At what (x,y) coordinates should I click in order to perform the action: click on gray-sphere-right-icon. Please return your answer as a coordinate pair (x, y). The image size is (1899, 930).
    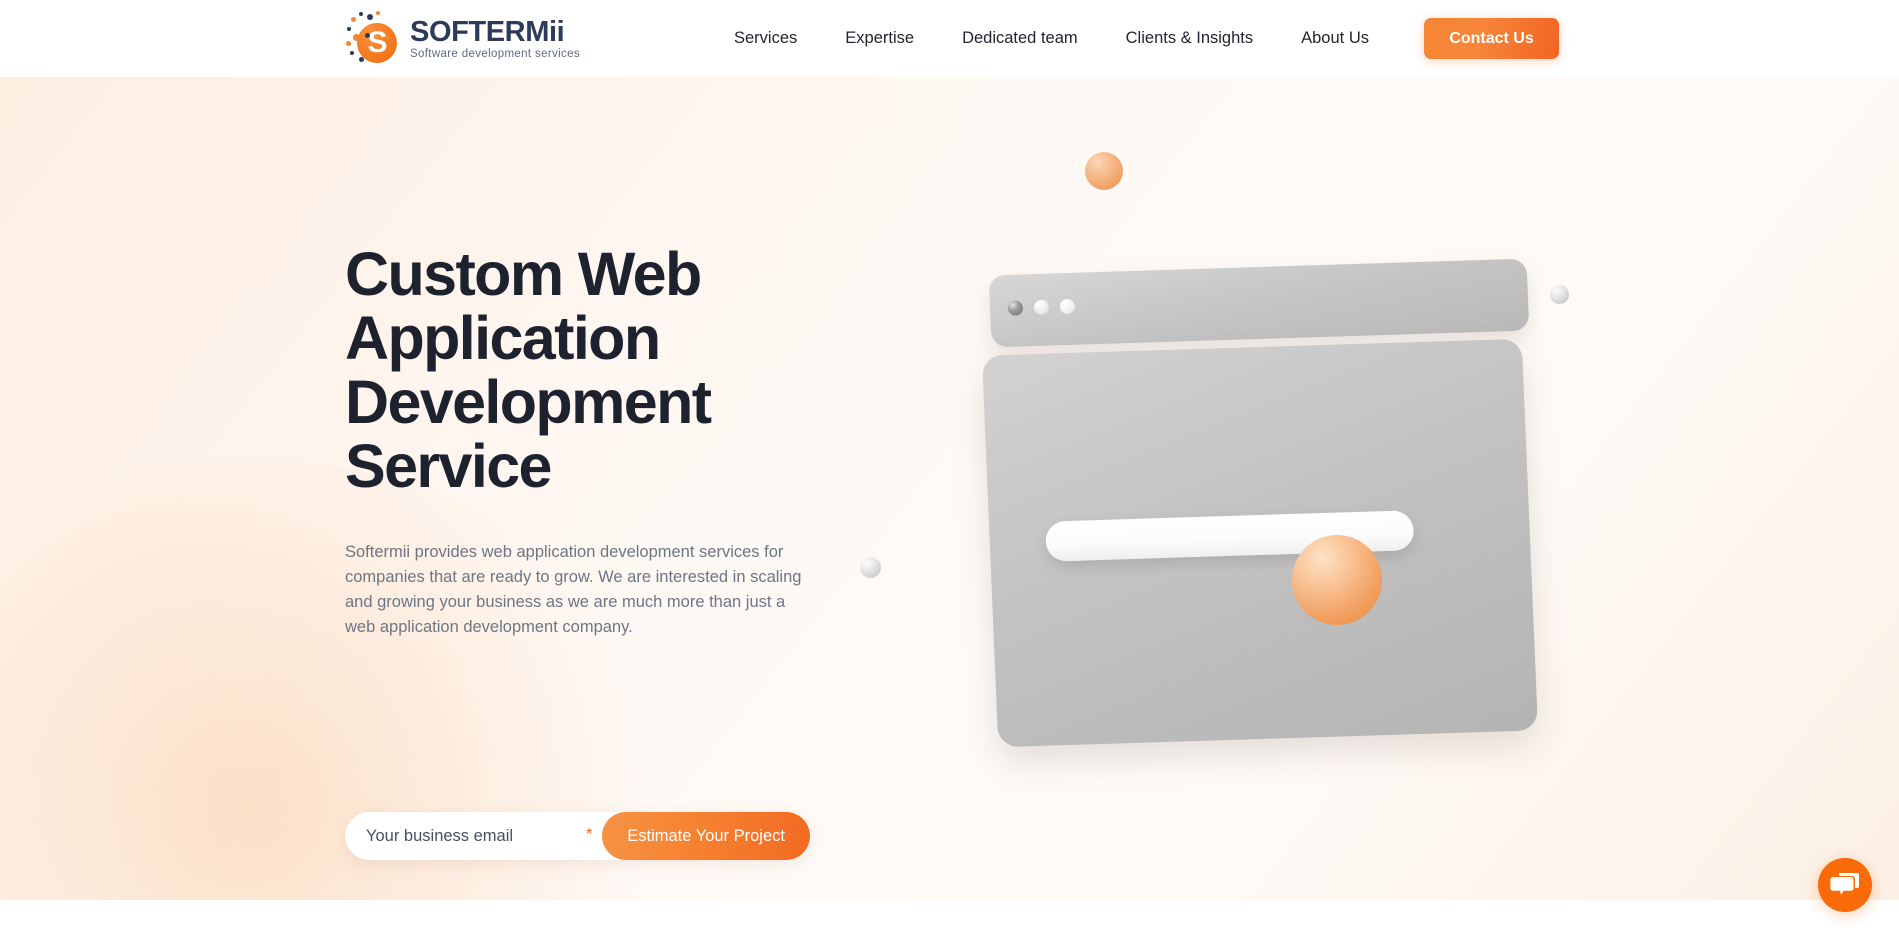
    Looking at the image, I should click on (1559, 294).